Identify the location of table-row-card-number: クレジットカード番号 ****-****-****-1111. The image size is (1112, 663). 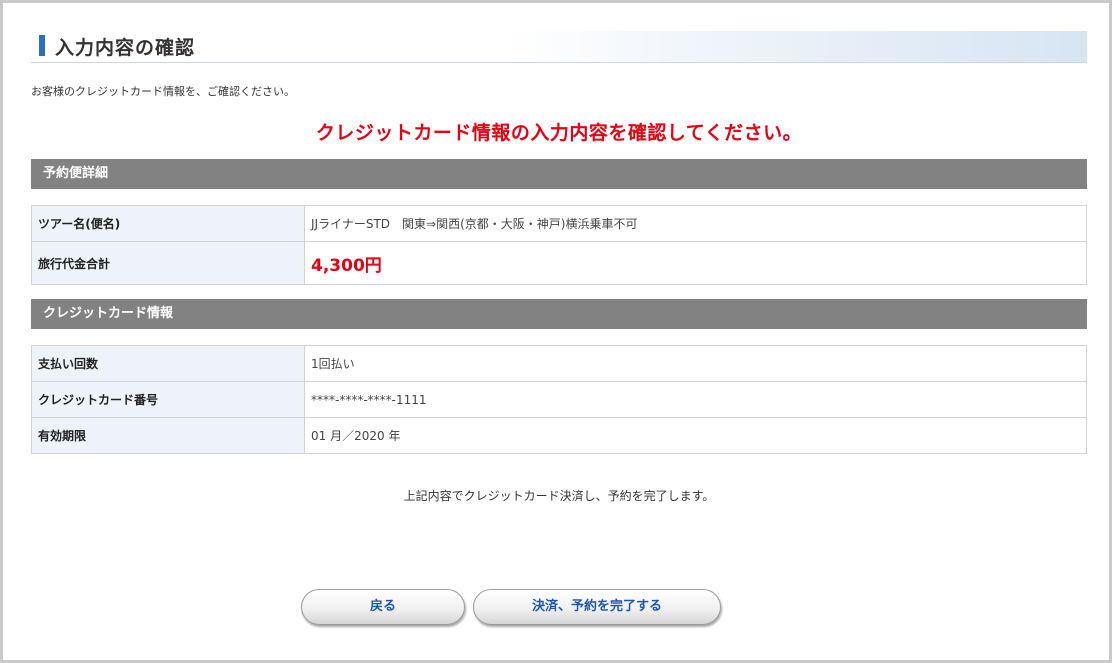
(559, 399).